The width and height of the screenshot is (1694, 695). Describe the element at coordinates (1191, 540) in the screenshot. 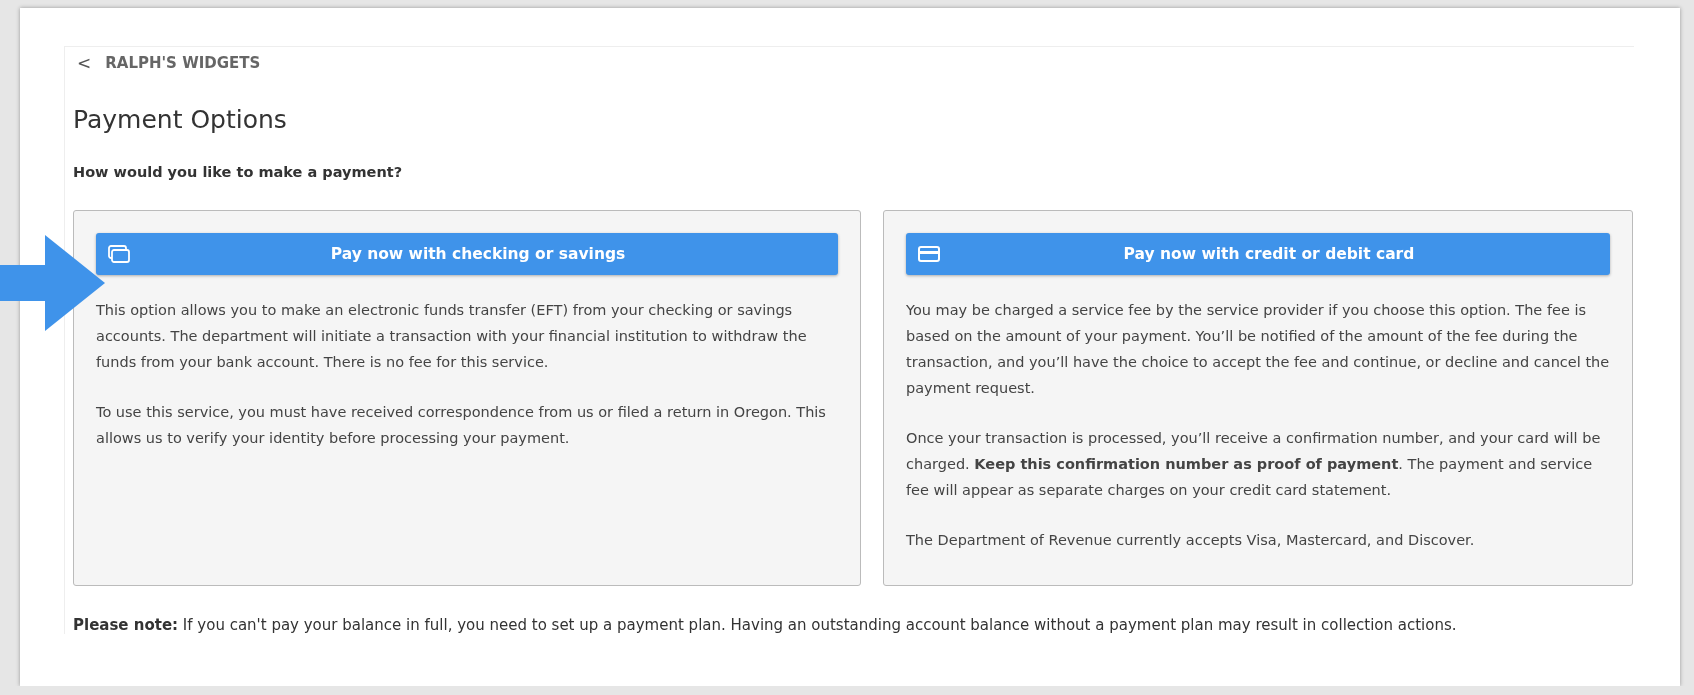

I see `option-paragraph: The Department of Revenue currently accepts Visa, Mastercard, and Discover.` at that location.